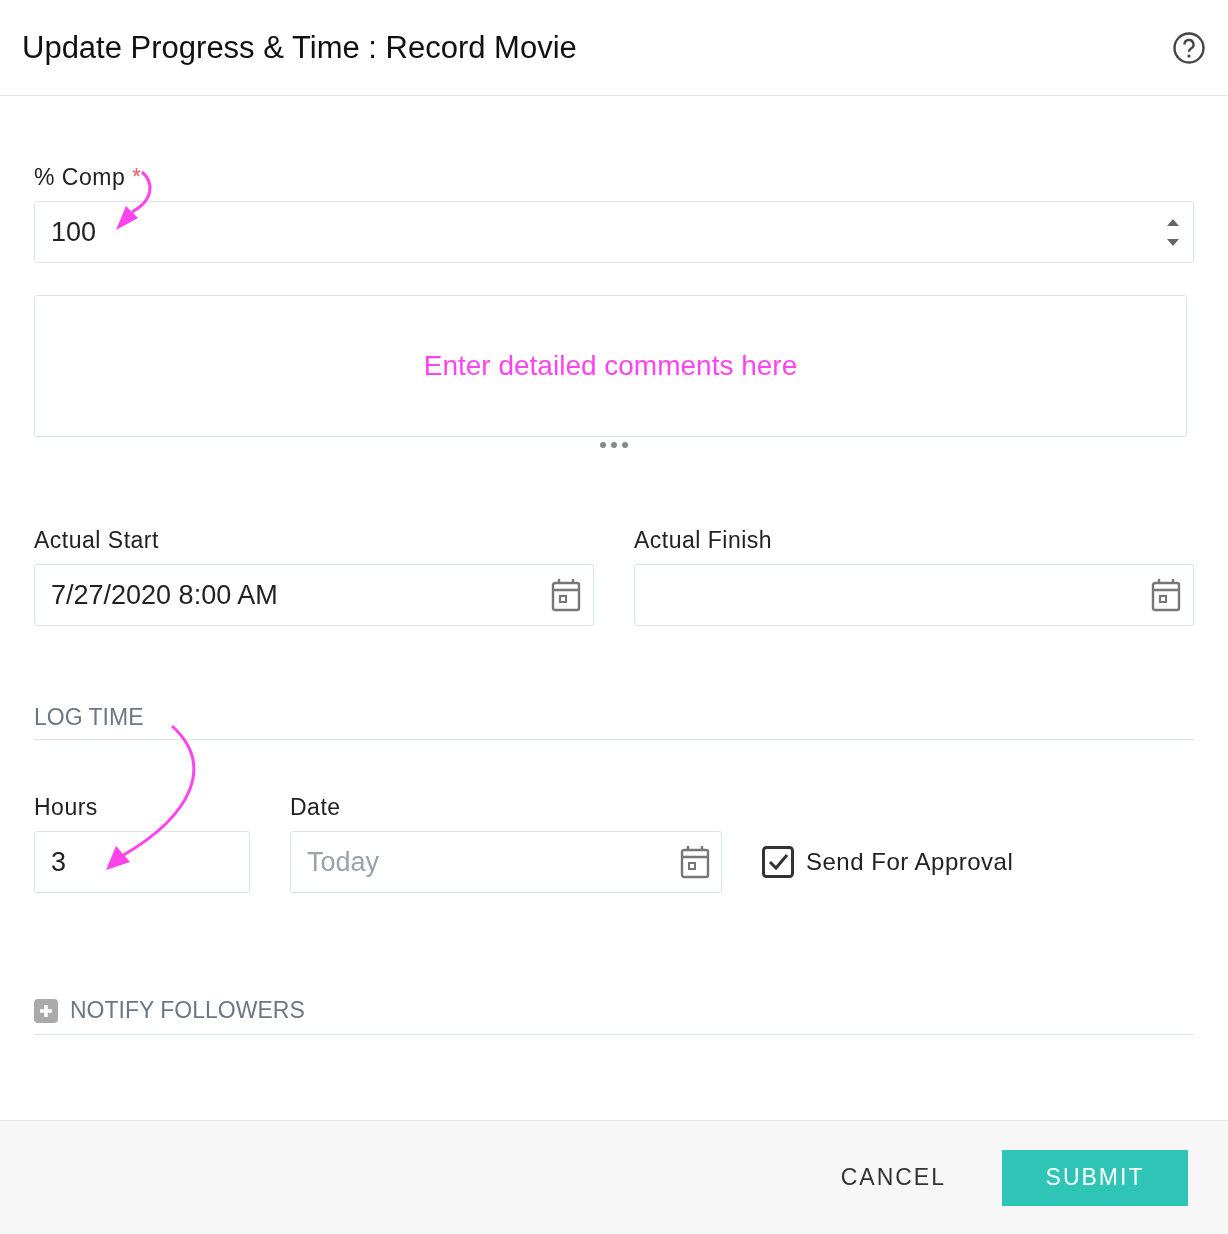 This screenshot has height=1234, width=1228. Describe the element at coordinates (704, 540) in the screenshot. I see `field-label: Actual Finish` at that location.